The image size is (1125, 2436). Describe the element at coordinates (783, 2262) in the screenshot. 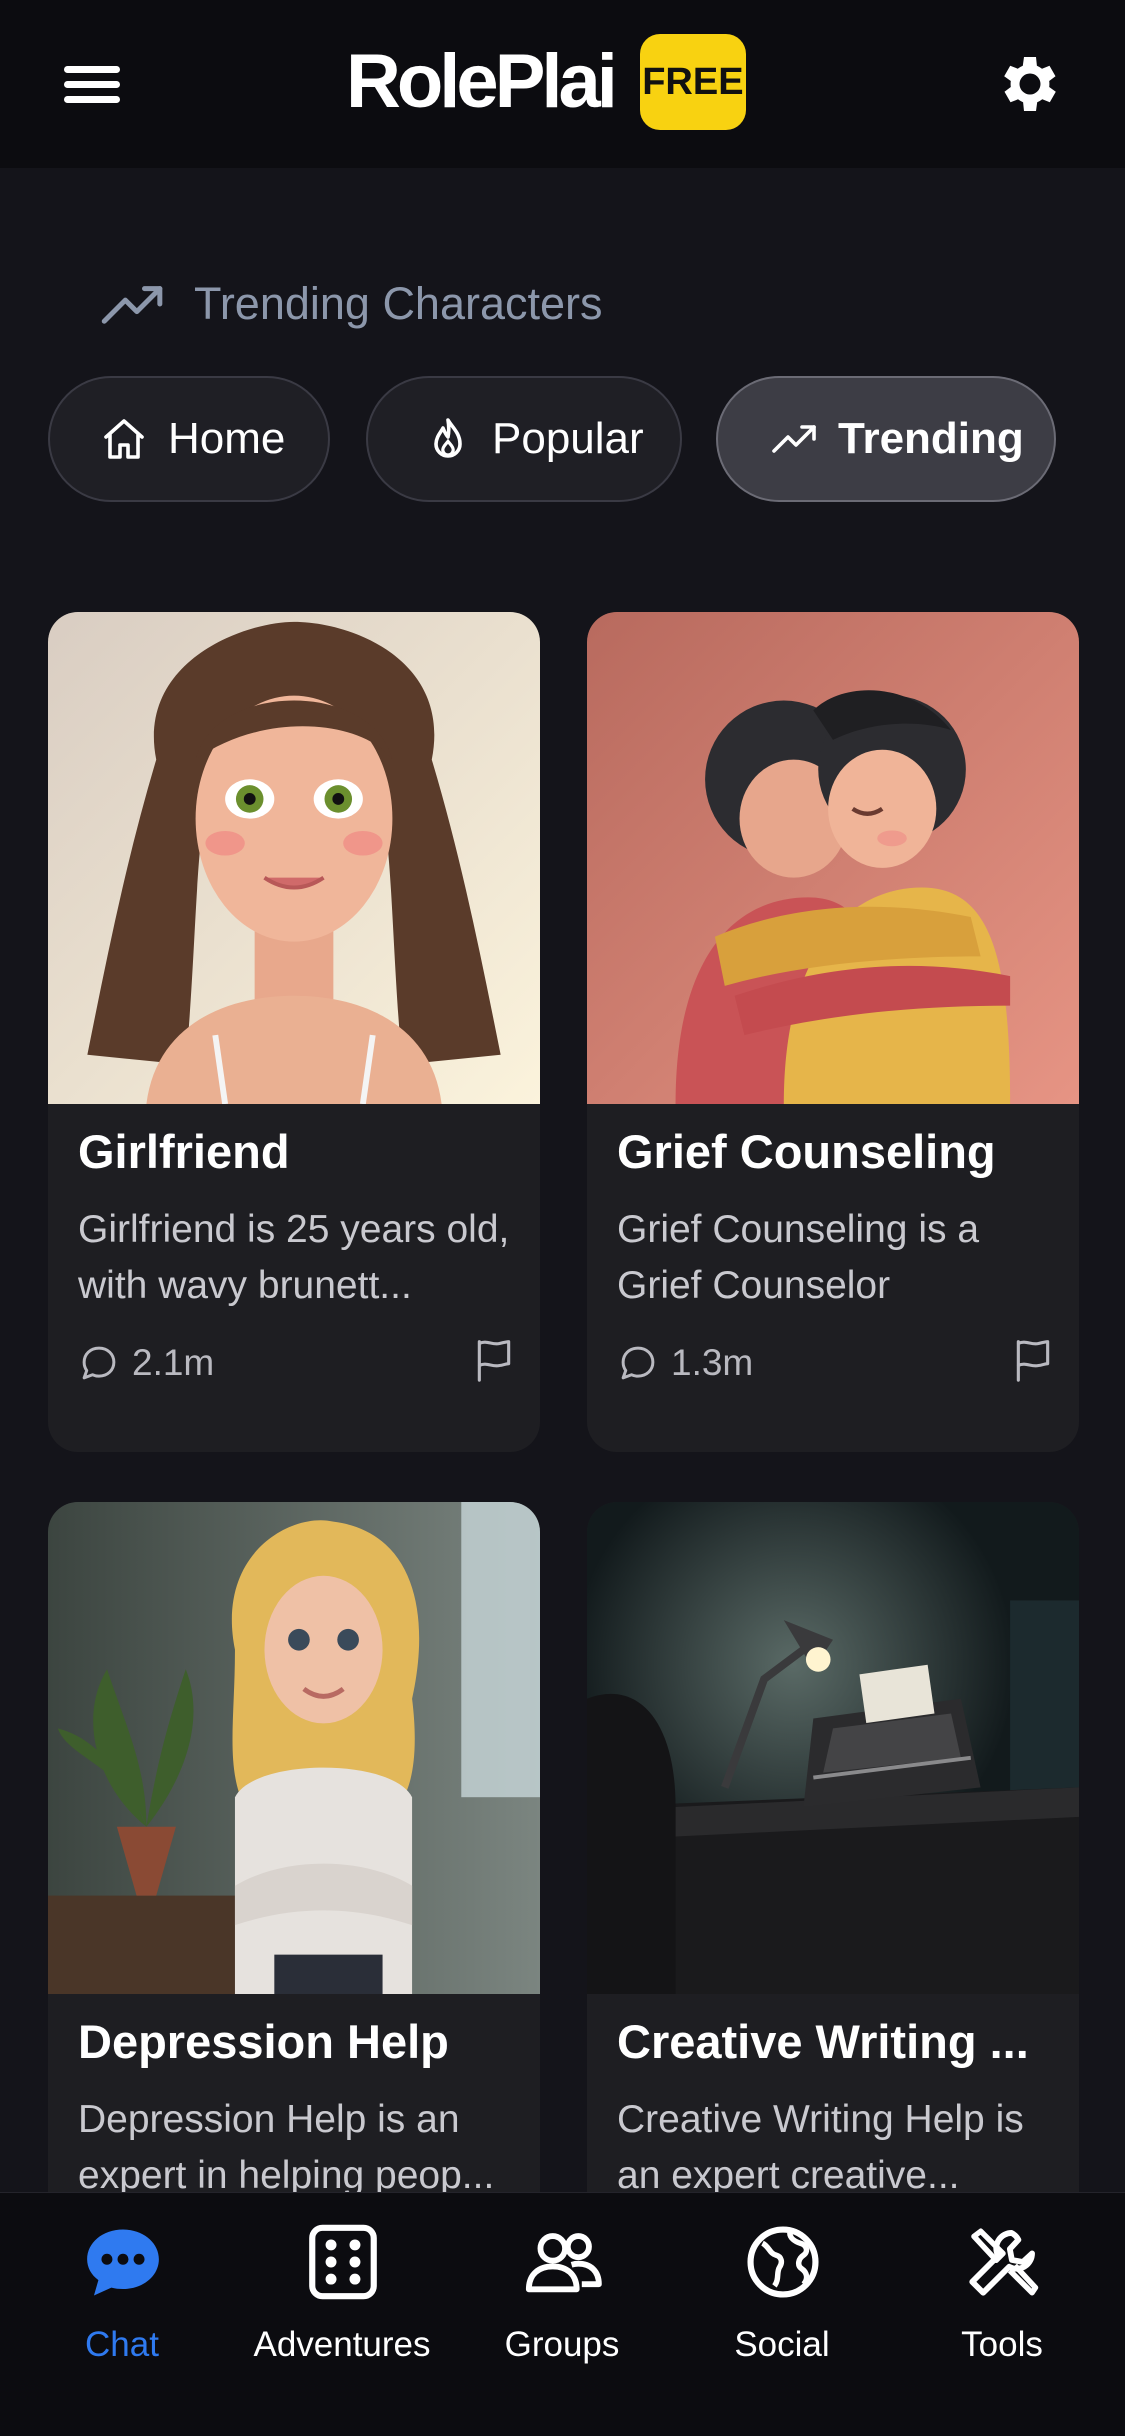

I see `globe-icon` at that location.